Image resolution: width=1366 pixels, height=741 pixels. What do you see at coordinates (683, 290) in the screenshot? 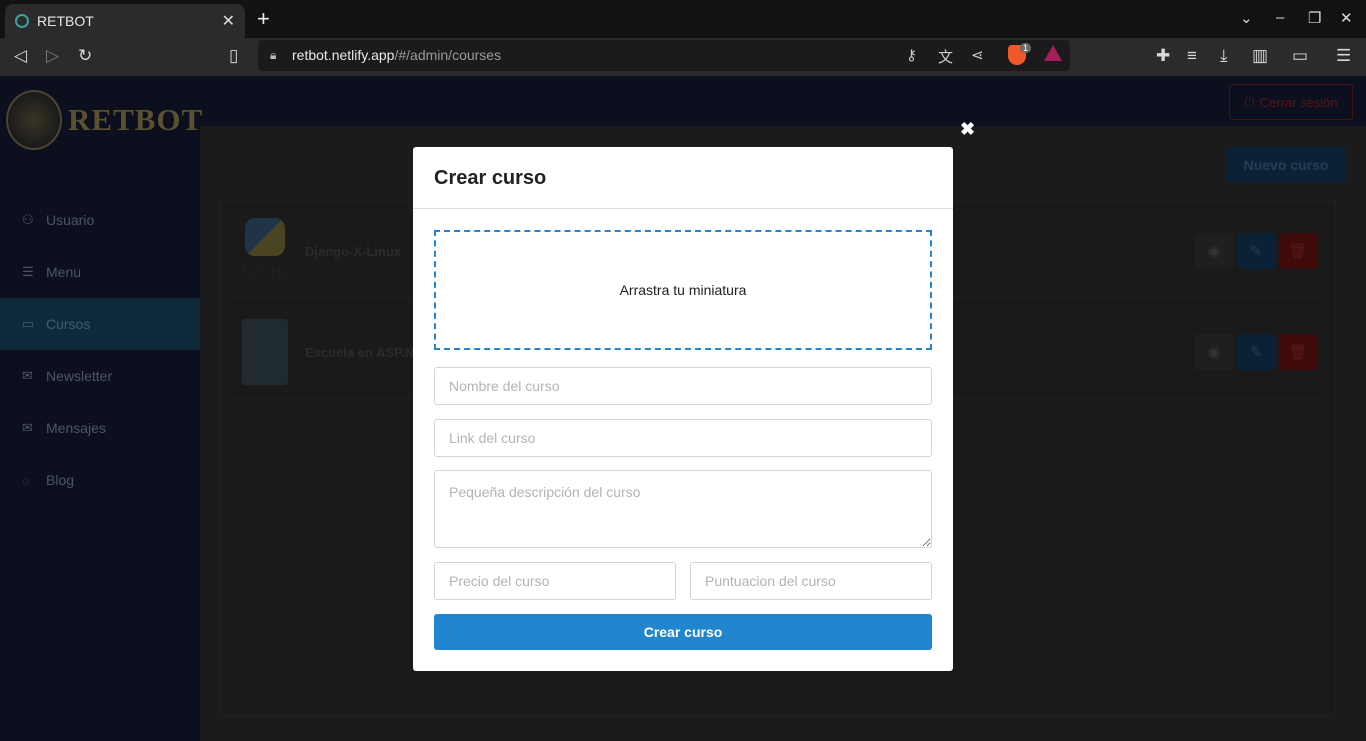
I see `thumbnail-dropzone: Arrastra tu miniatura` at bounding box center [683, 290].